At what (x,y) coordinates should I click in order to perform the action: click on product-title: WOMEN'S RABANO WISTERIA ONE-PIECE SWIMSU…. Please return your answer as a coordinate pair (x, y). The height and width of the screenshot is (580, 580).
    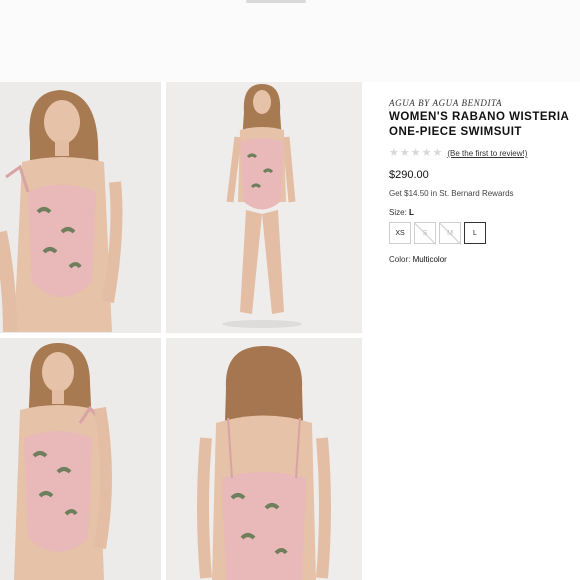
    Looking at the image, I should click on (484, 125).